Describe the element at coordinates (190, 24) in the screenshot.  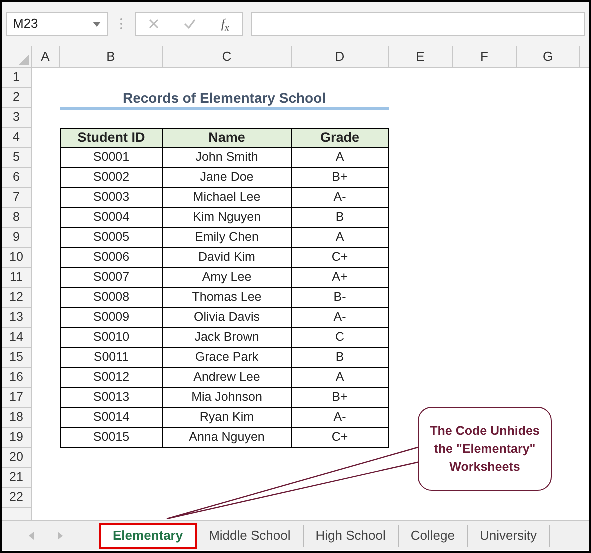
I see `check-icon` at that location.